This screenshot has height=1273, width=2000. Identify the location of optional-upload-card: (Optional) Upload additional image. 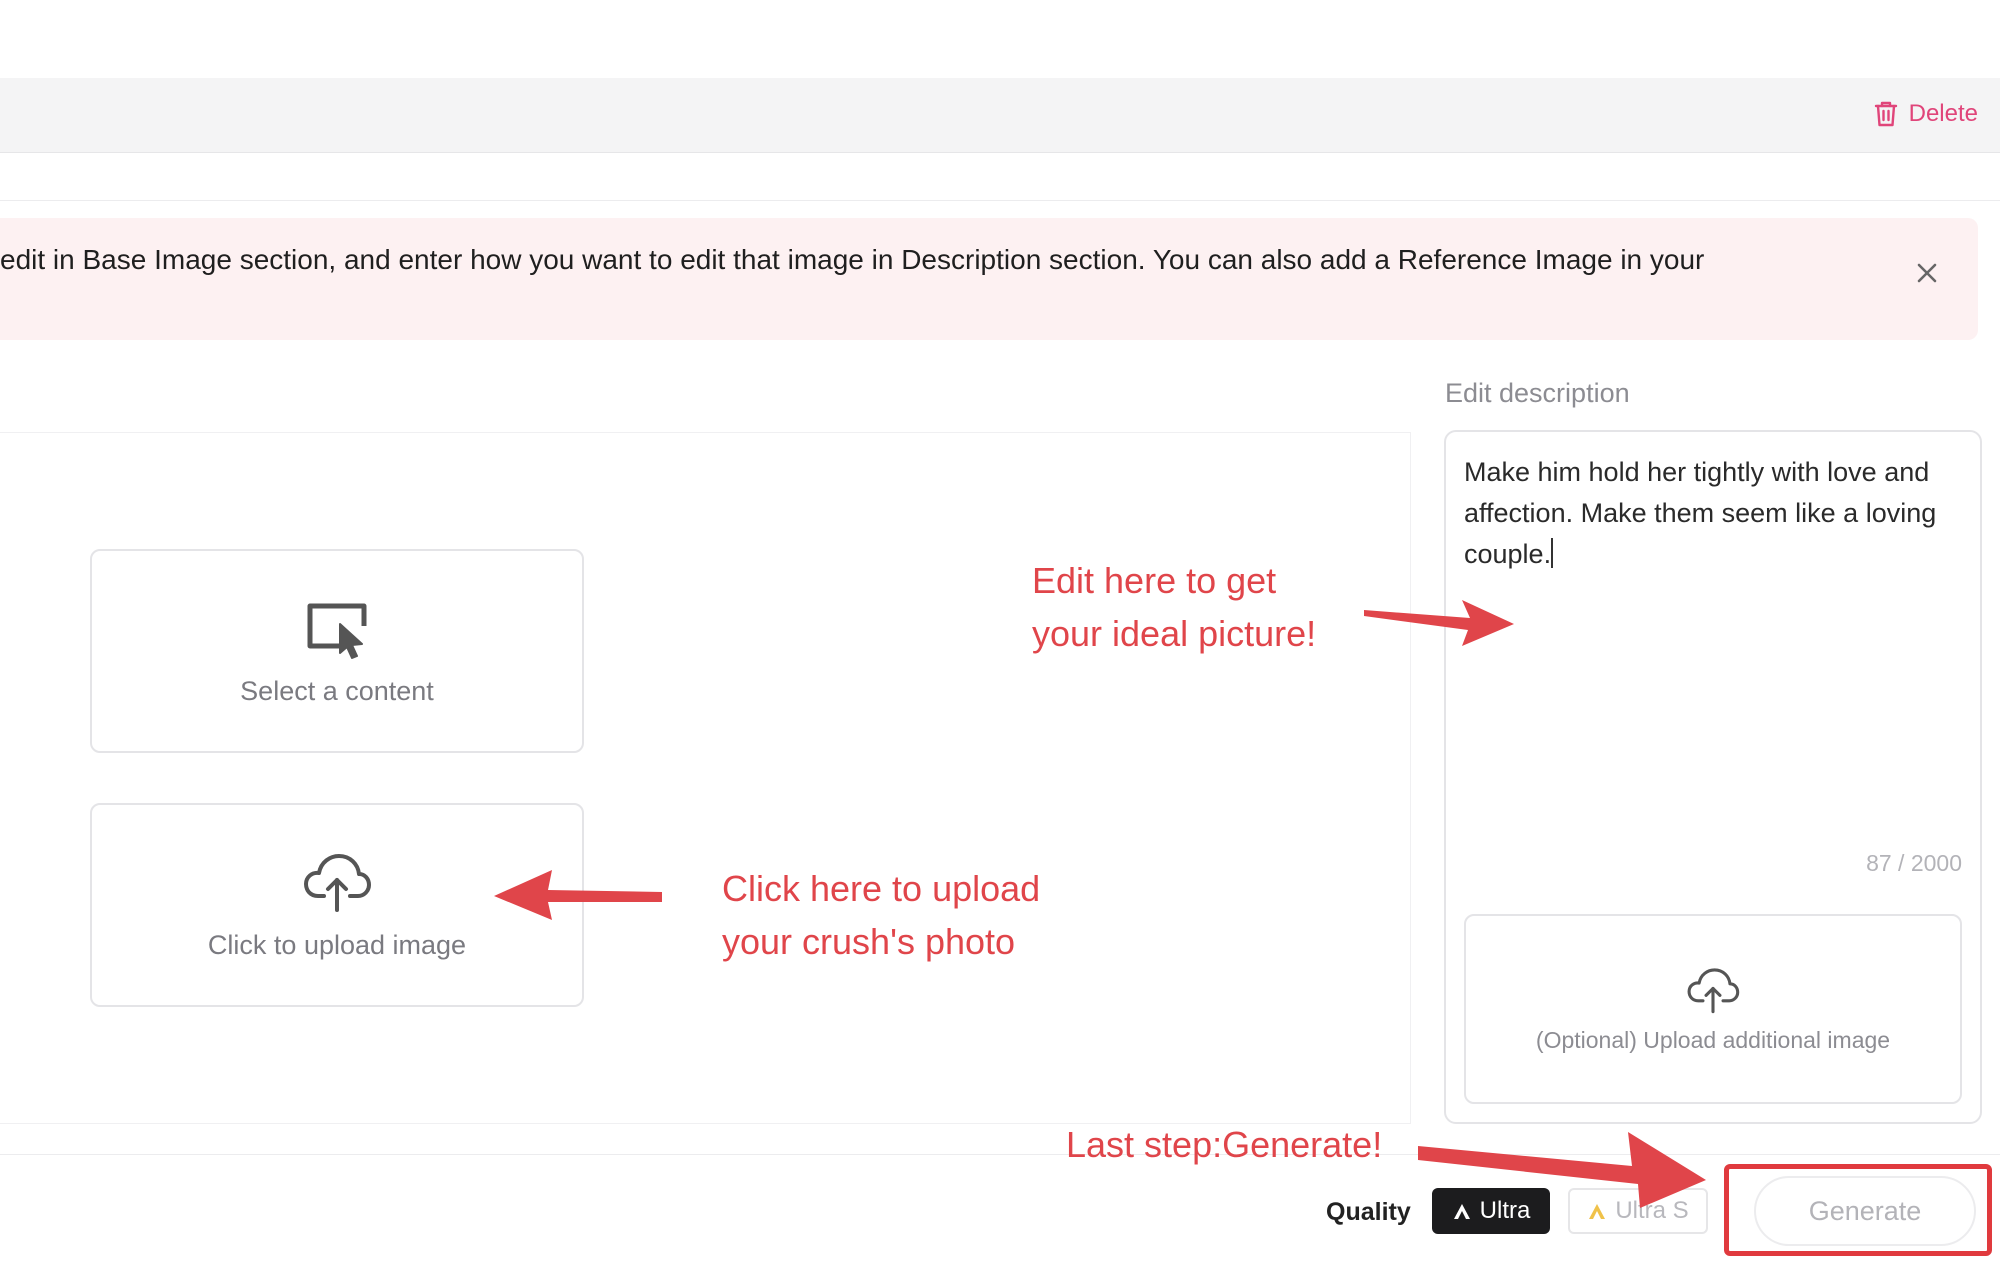
(1713, 1009).